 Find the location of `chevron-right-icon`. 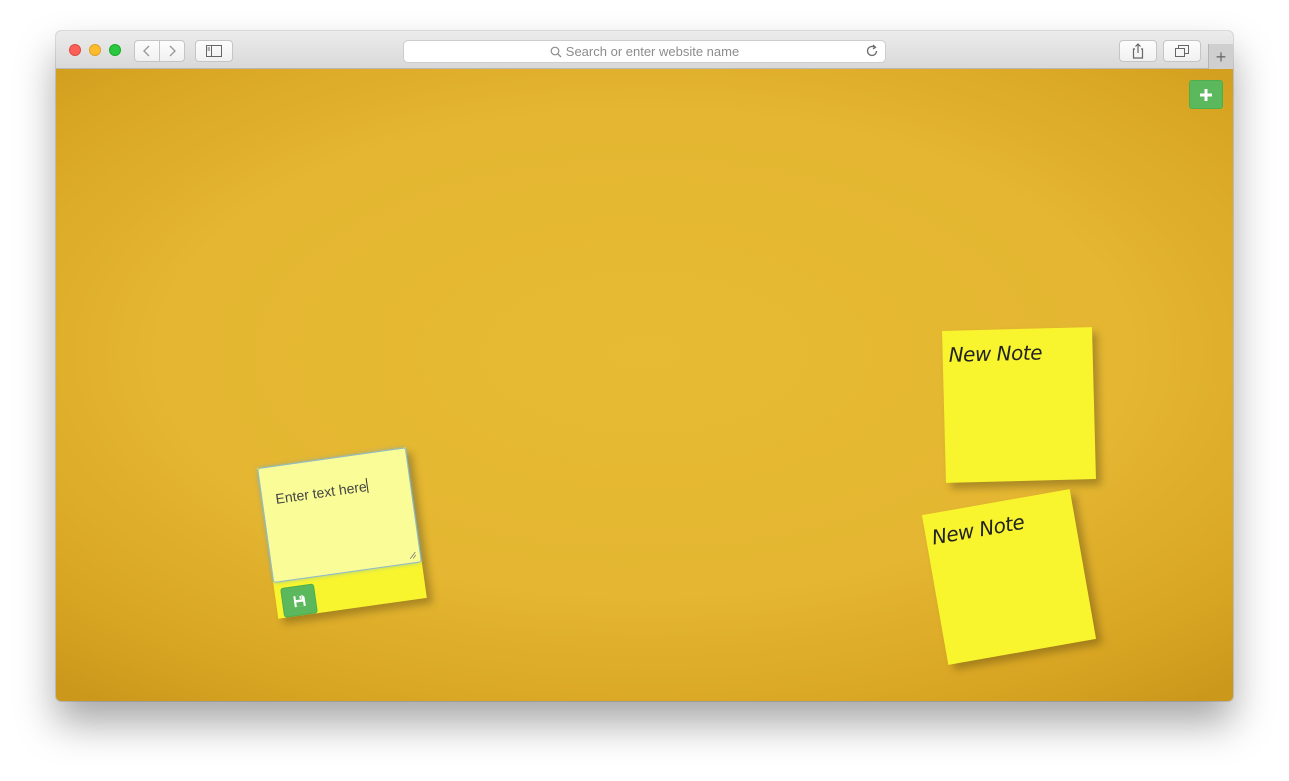

chevron-right-icon is located at coordinates (172, 51).